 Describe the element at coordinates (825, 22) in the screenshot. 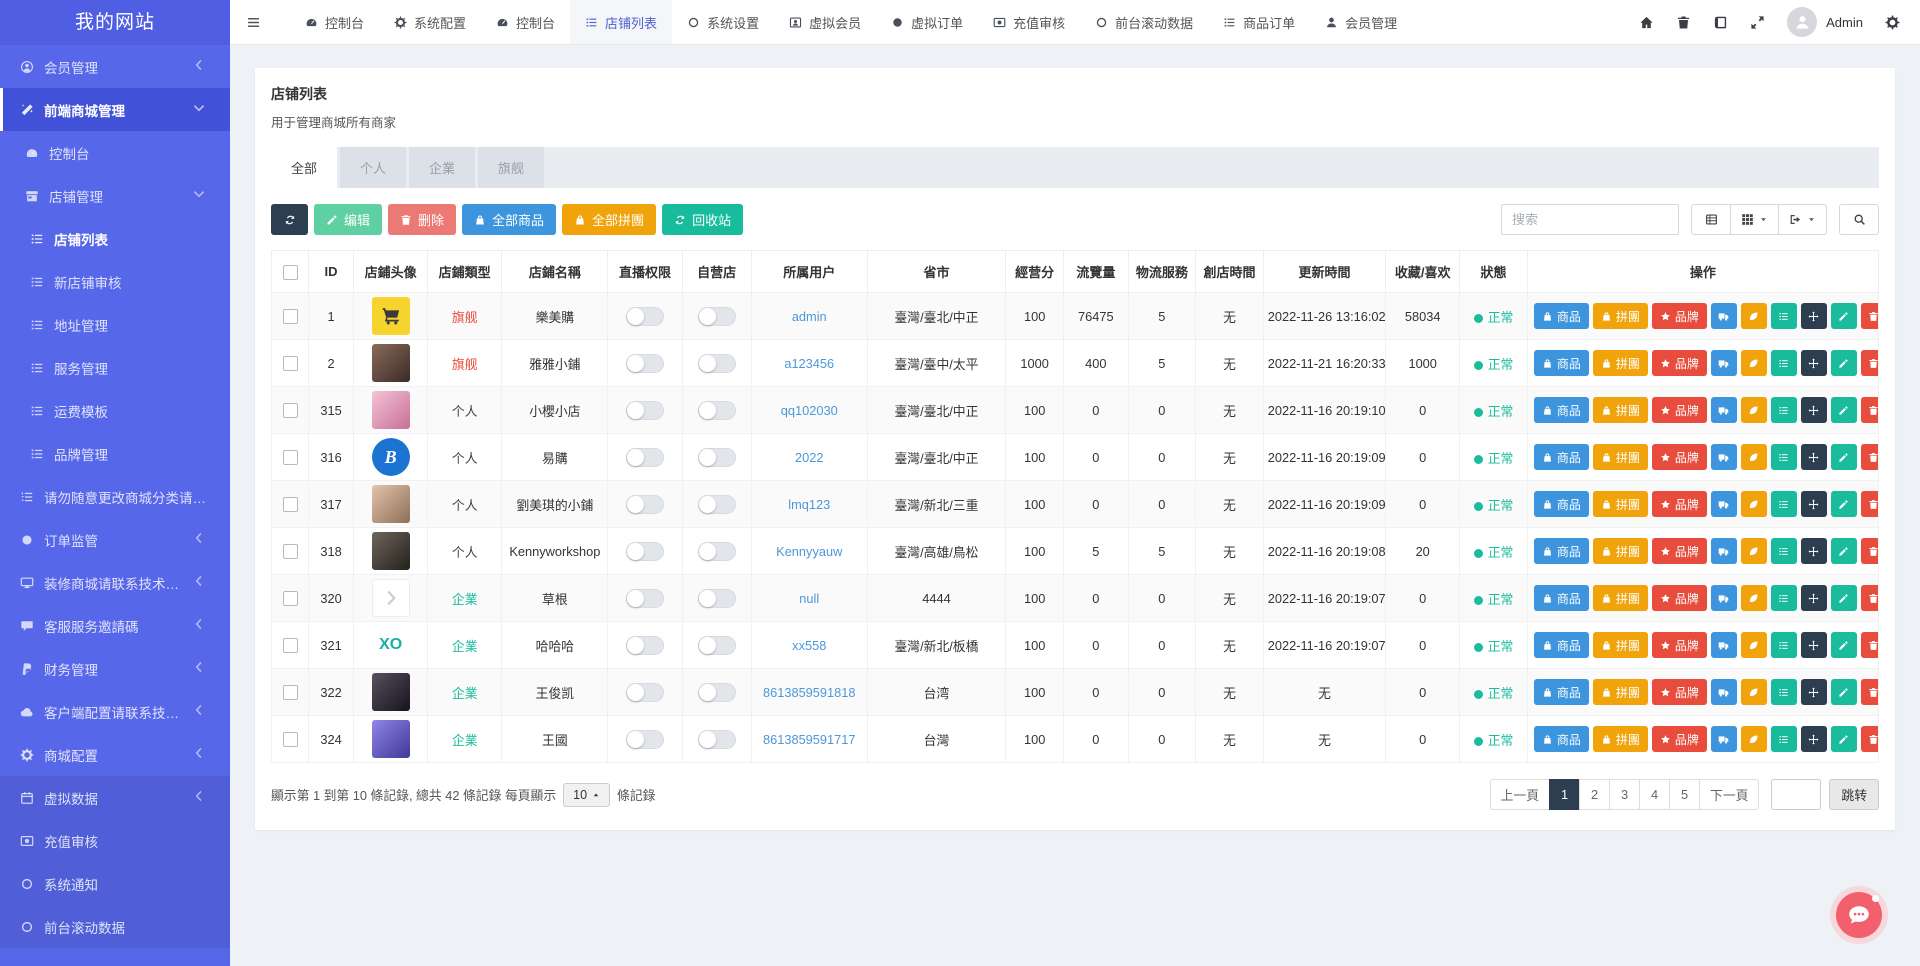

I see `topnav-tab: 虚拟会员` at that location.